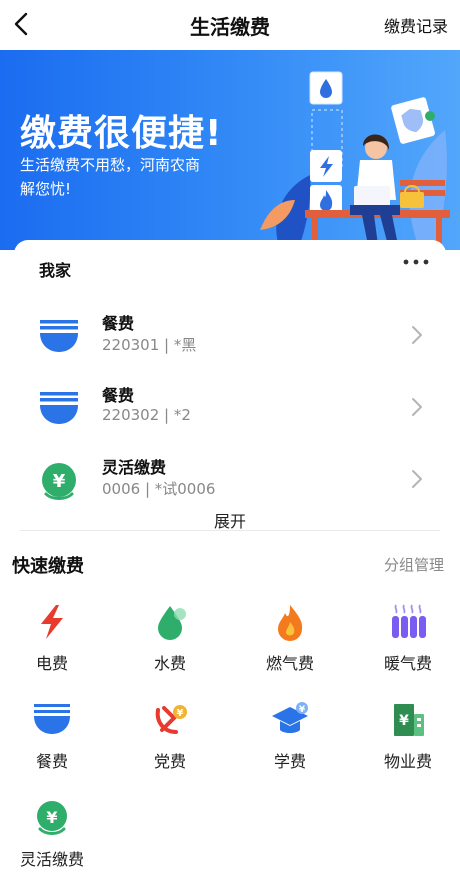 Image resolution: width=460 pixels, height=872 pixels. What do you see at coordinates (159, 489) in the screenshot?
I see `bill-account: 0006 | *试0006` at bounding box center [159, 489].